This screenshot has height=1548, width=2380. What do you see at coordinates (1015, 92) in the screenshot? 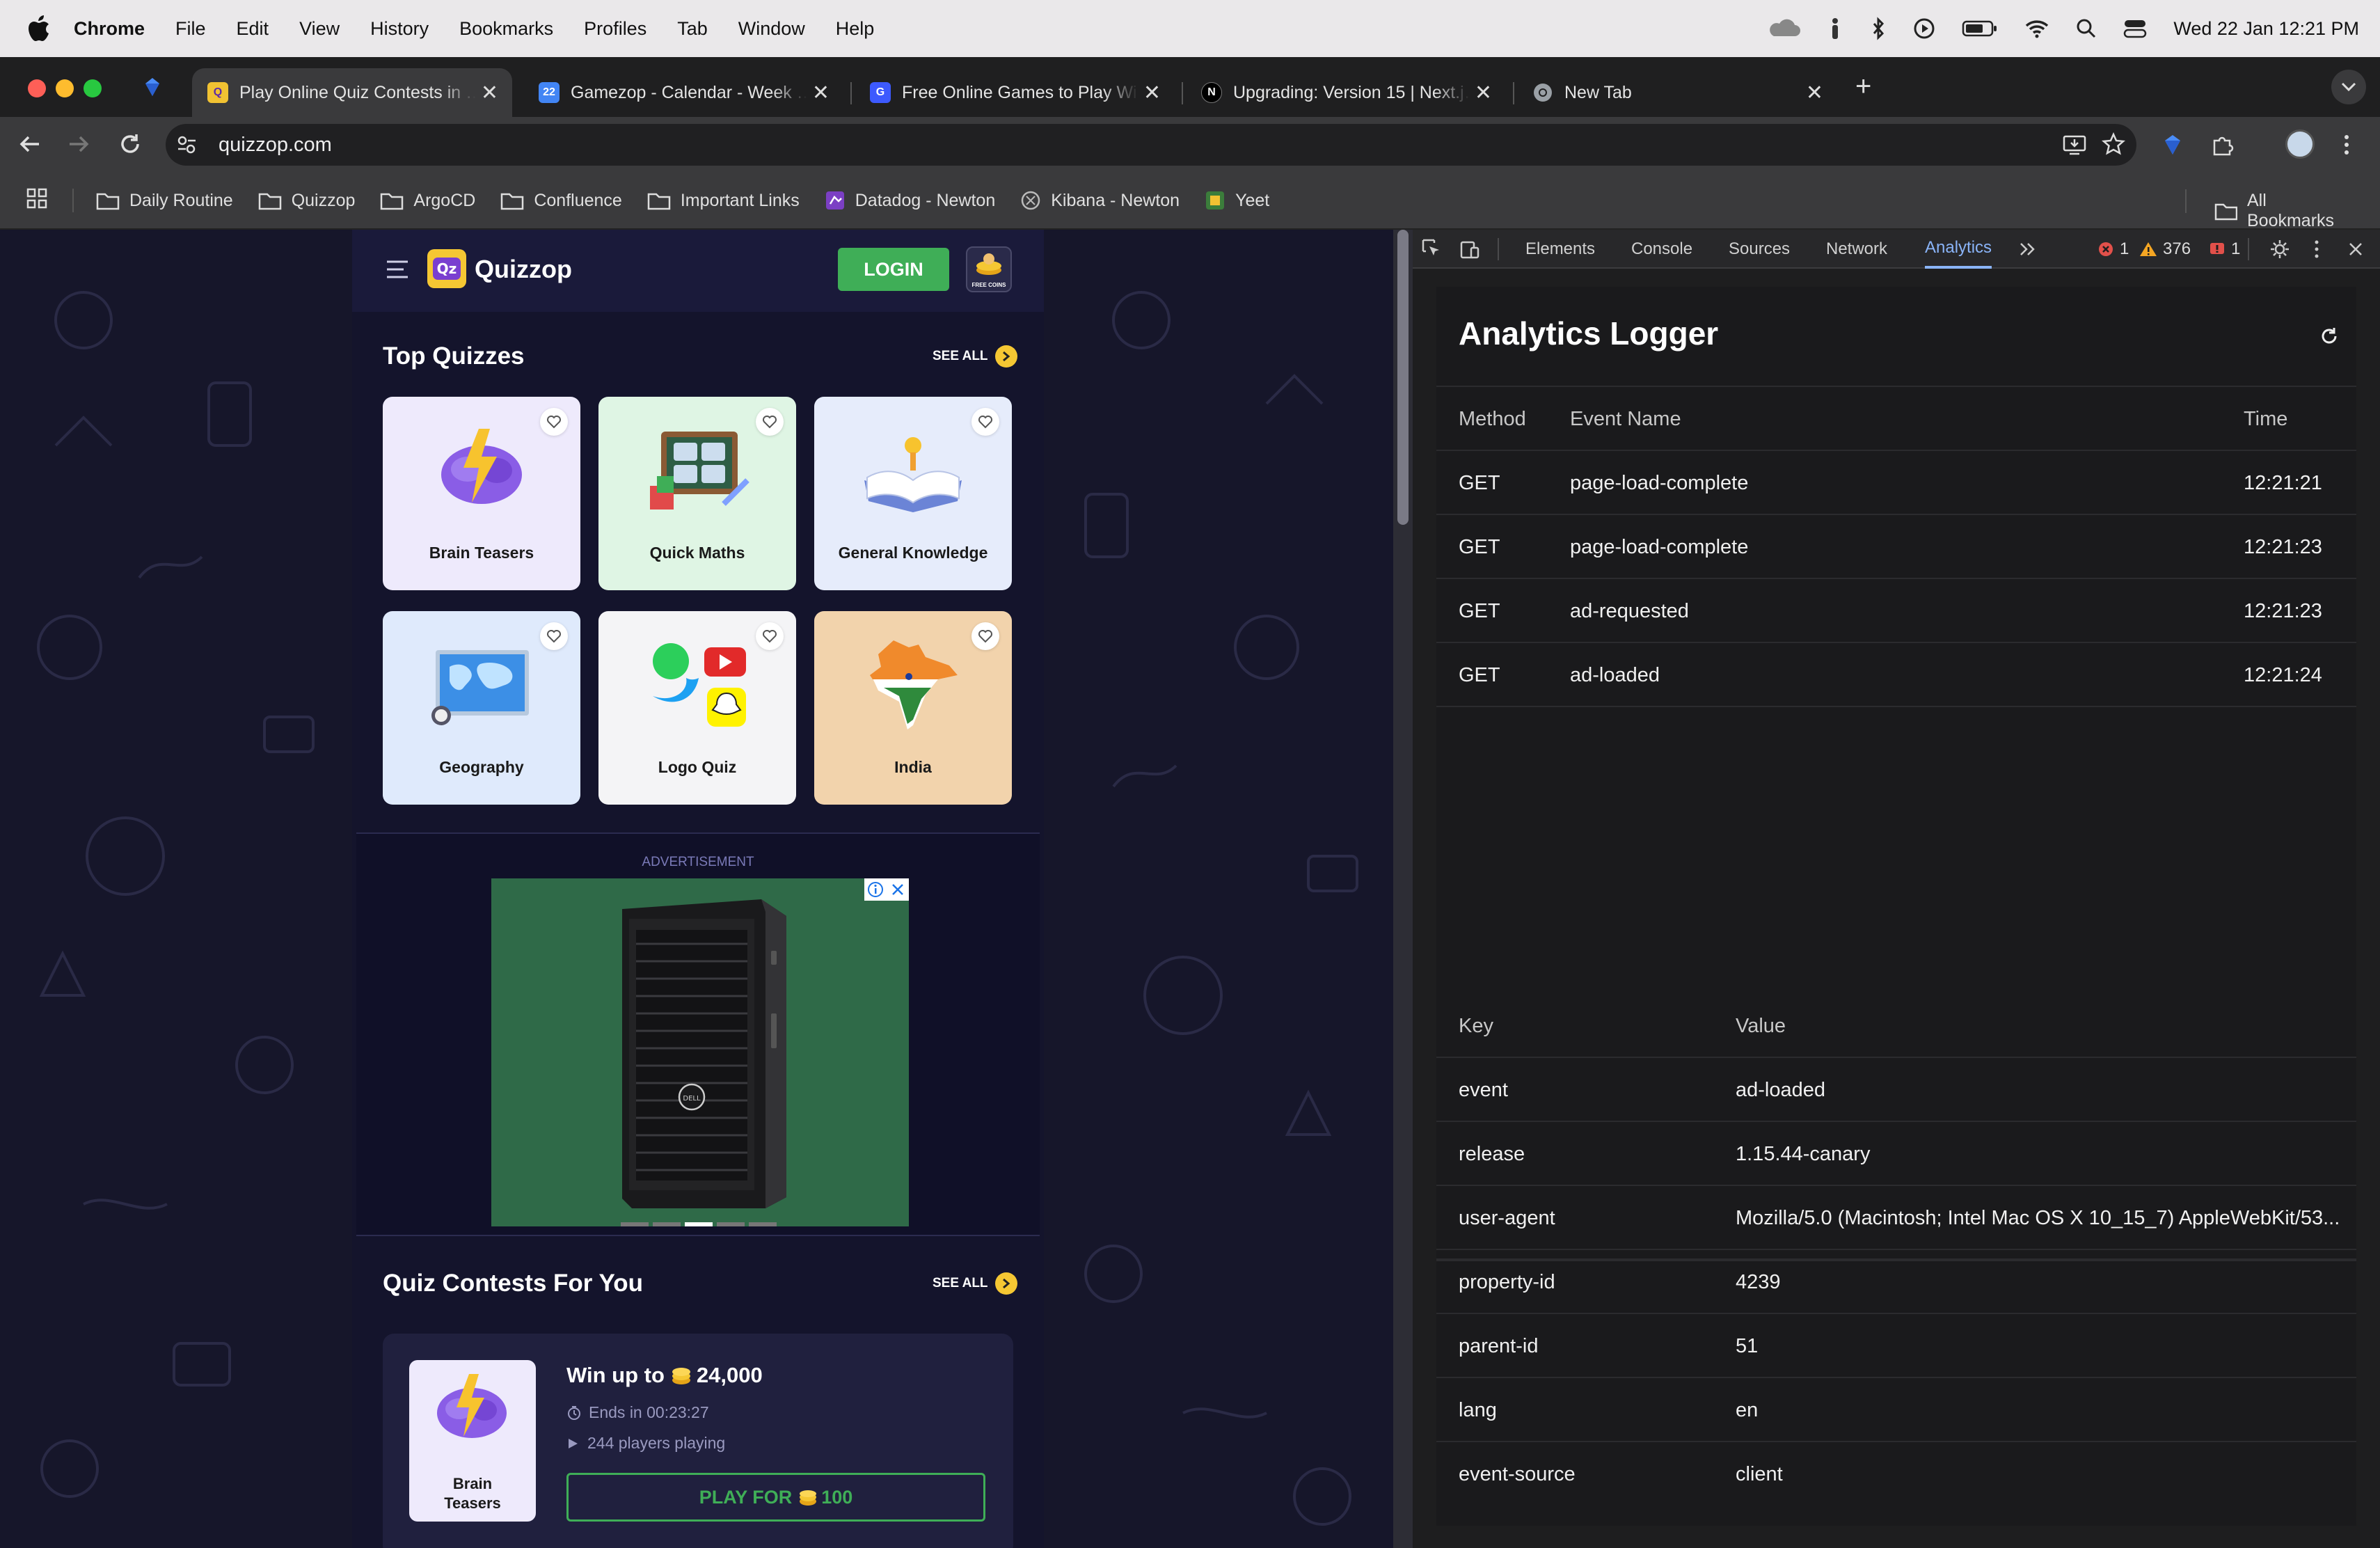
I see `tab-gamezop: G Free Online Games to Play Wi… ✕` at bounding box center [1015, 92].